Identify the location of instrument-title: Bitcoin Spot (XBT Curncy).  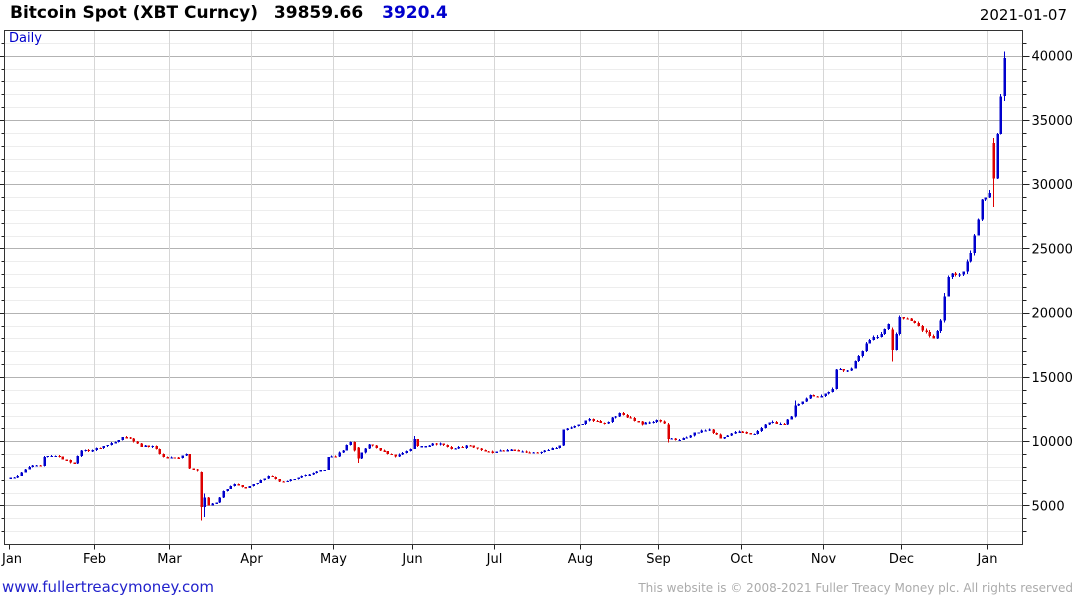
(134, 13).